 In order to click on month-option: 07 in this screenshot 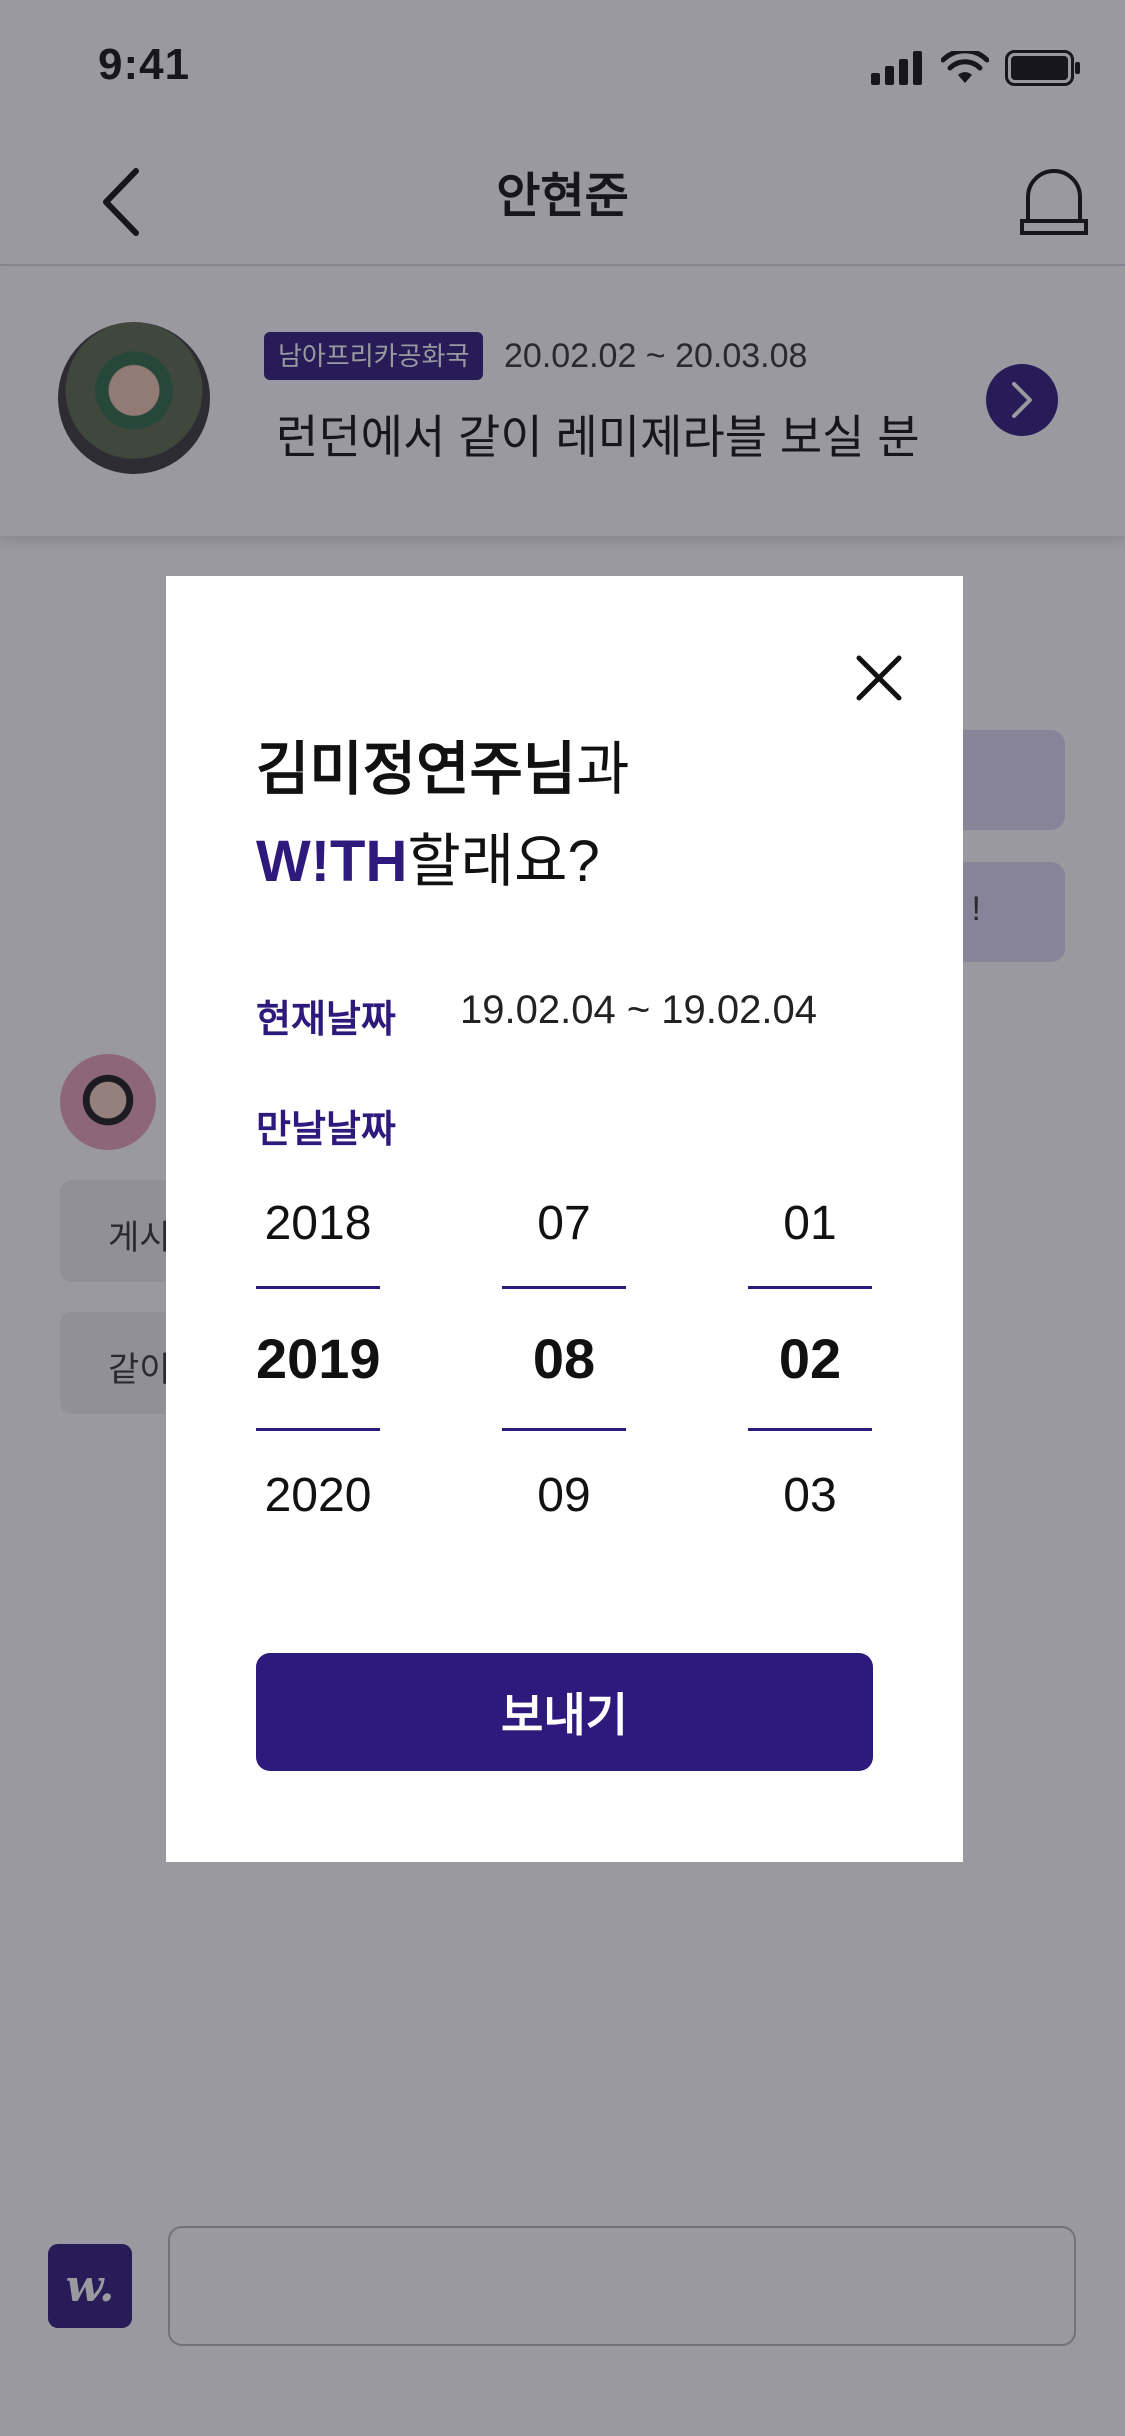, I will do `click(564, 1223)`.